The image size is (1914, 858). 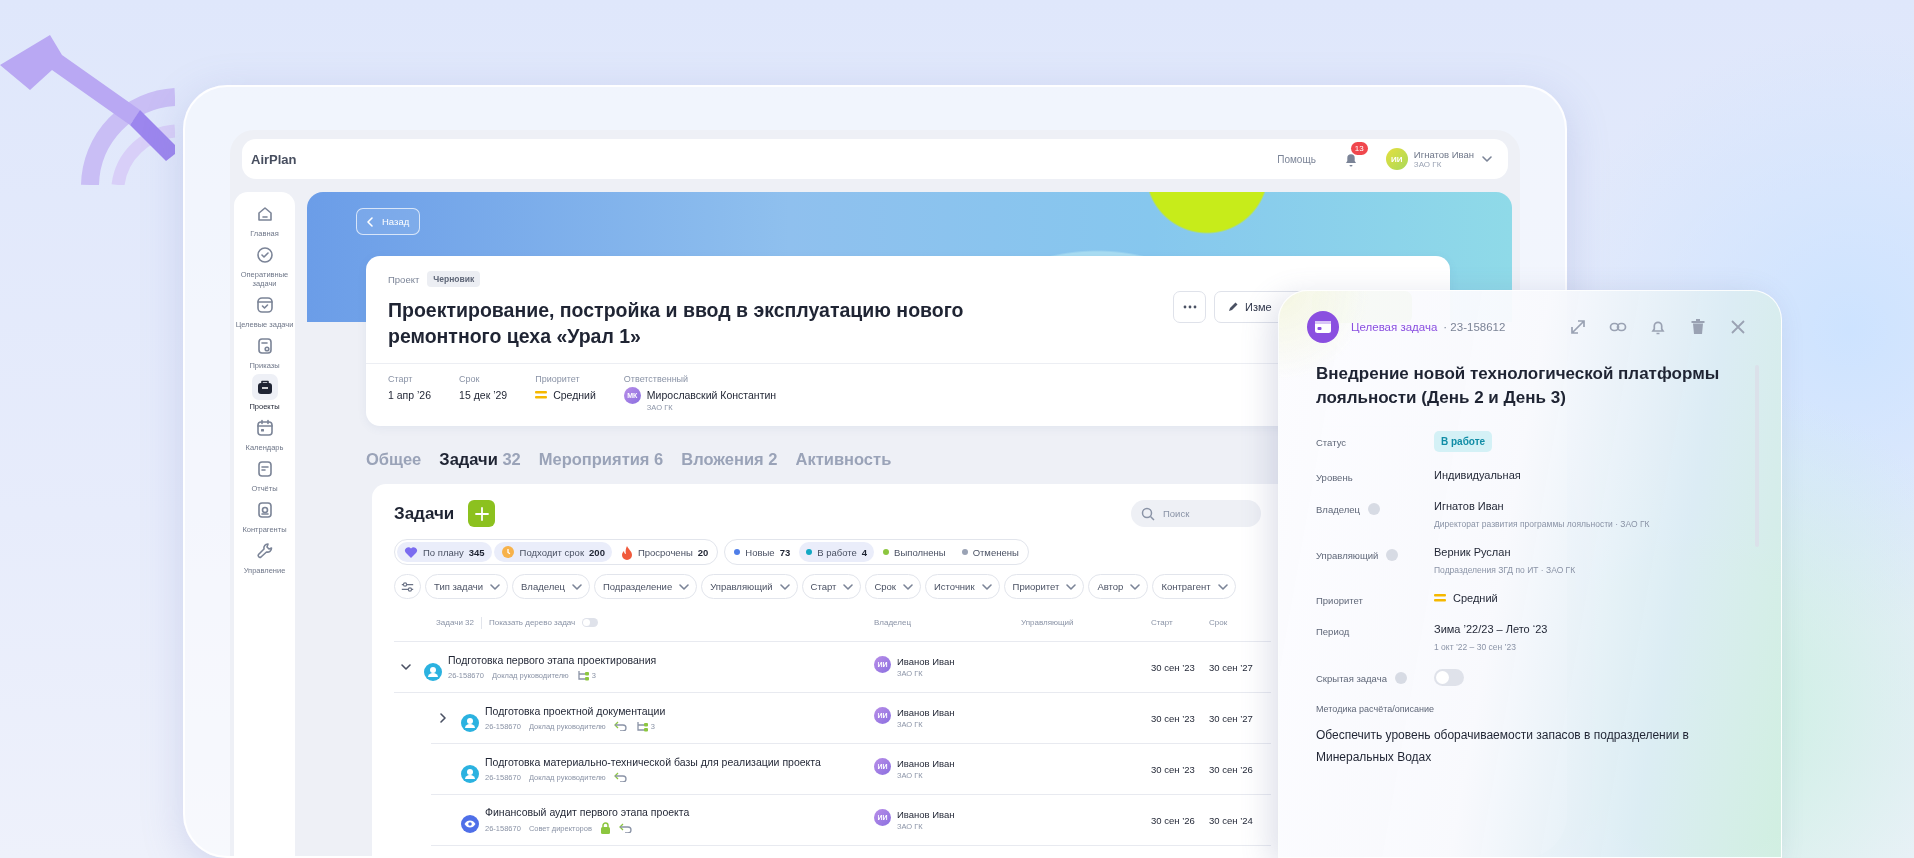 What do you see at coordinates (466, 586) in the screenshot?
I see `filter-dropdown: Тип задачи` at bounding box center [466, 586].